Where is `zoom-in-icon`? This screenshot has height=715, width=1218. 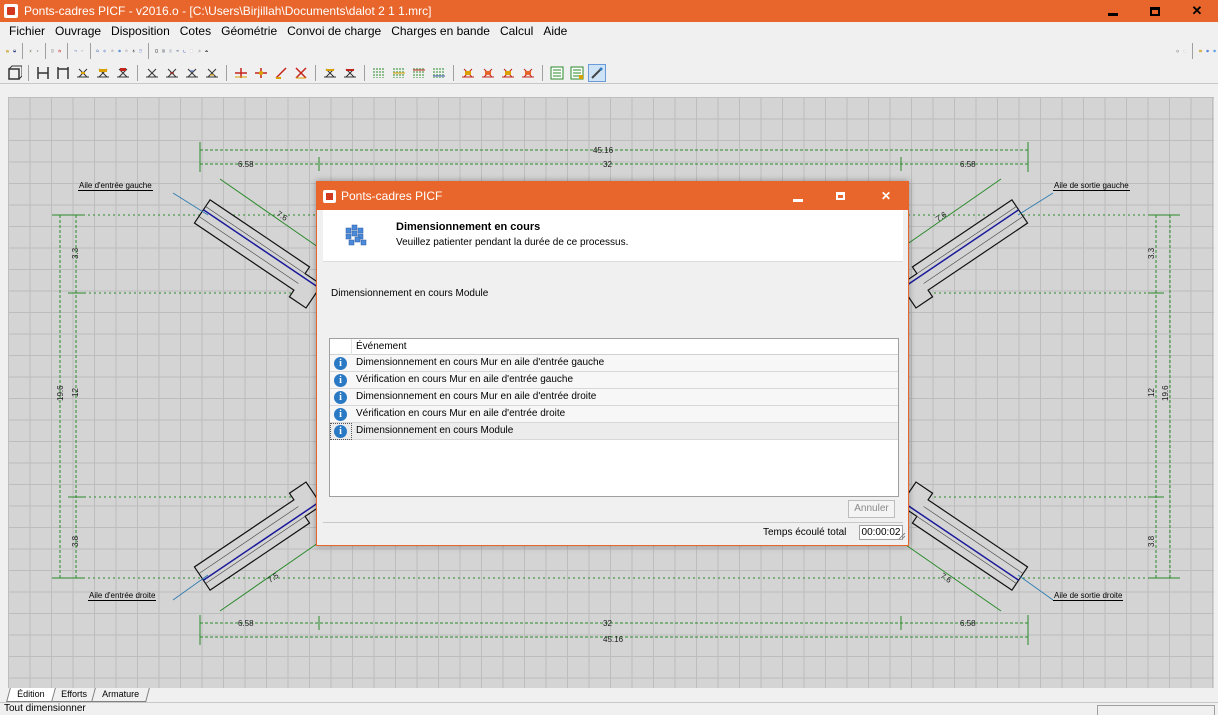 zoom-in-icon is located at coordinates (112, 51).